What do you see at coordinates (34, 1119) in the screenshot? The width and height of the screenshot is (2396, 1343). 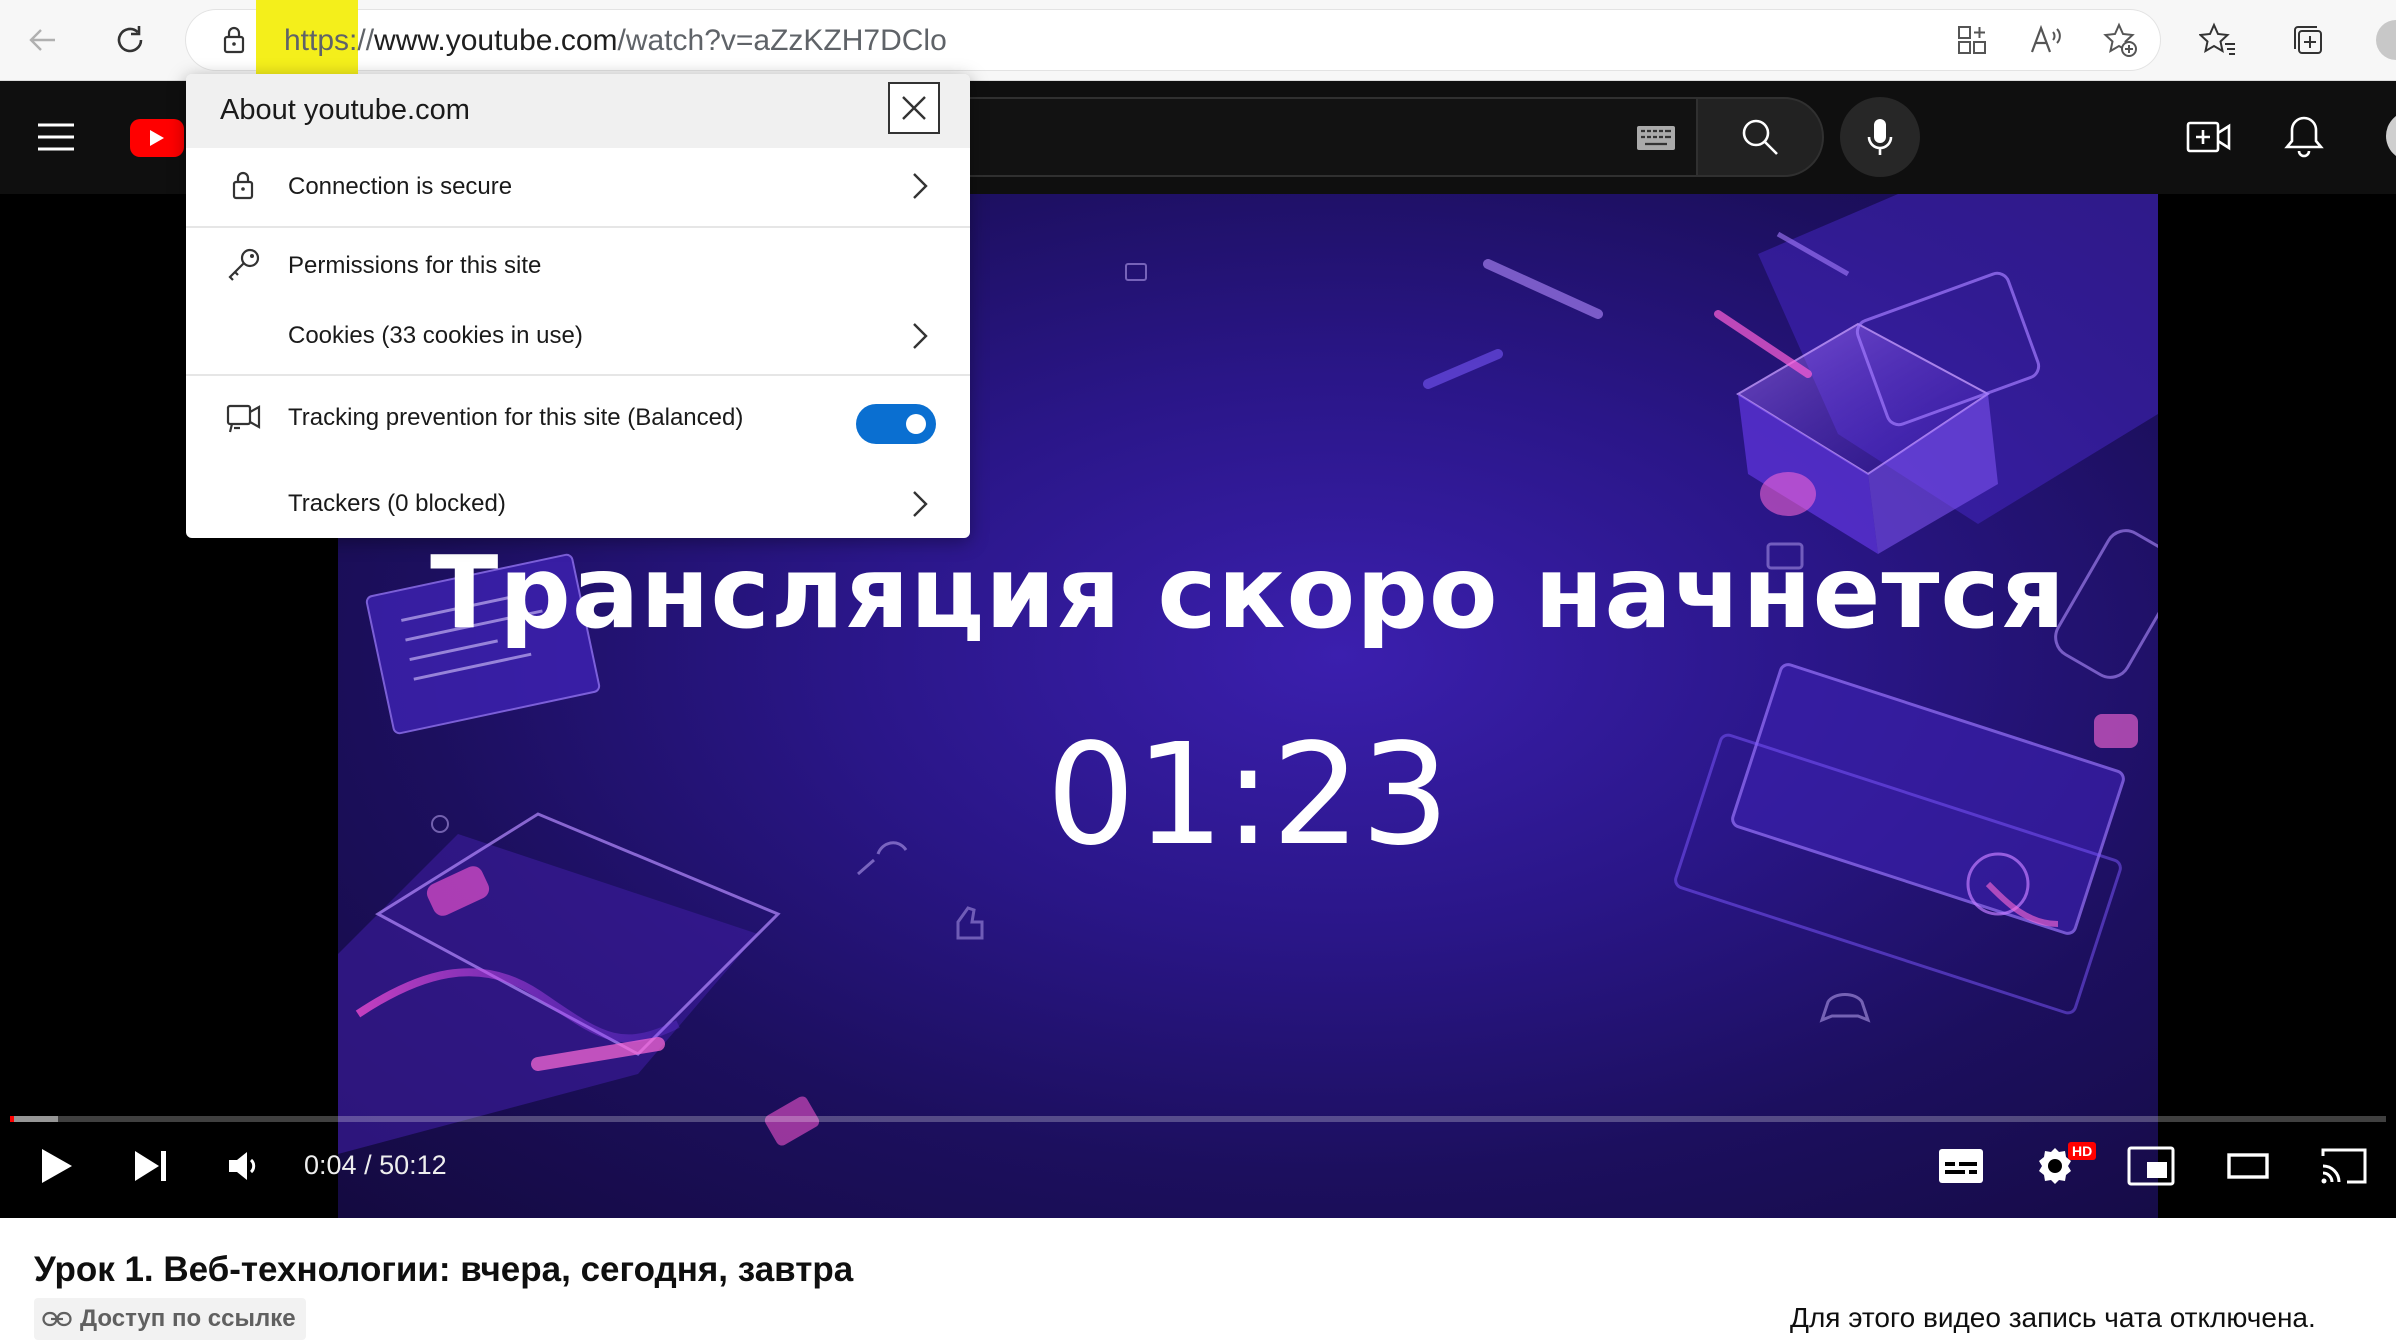 I see `progress-buffered` at bounding box center [34, 1119].